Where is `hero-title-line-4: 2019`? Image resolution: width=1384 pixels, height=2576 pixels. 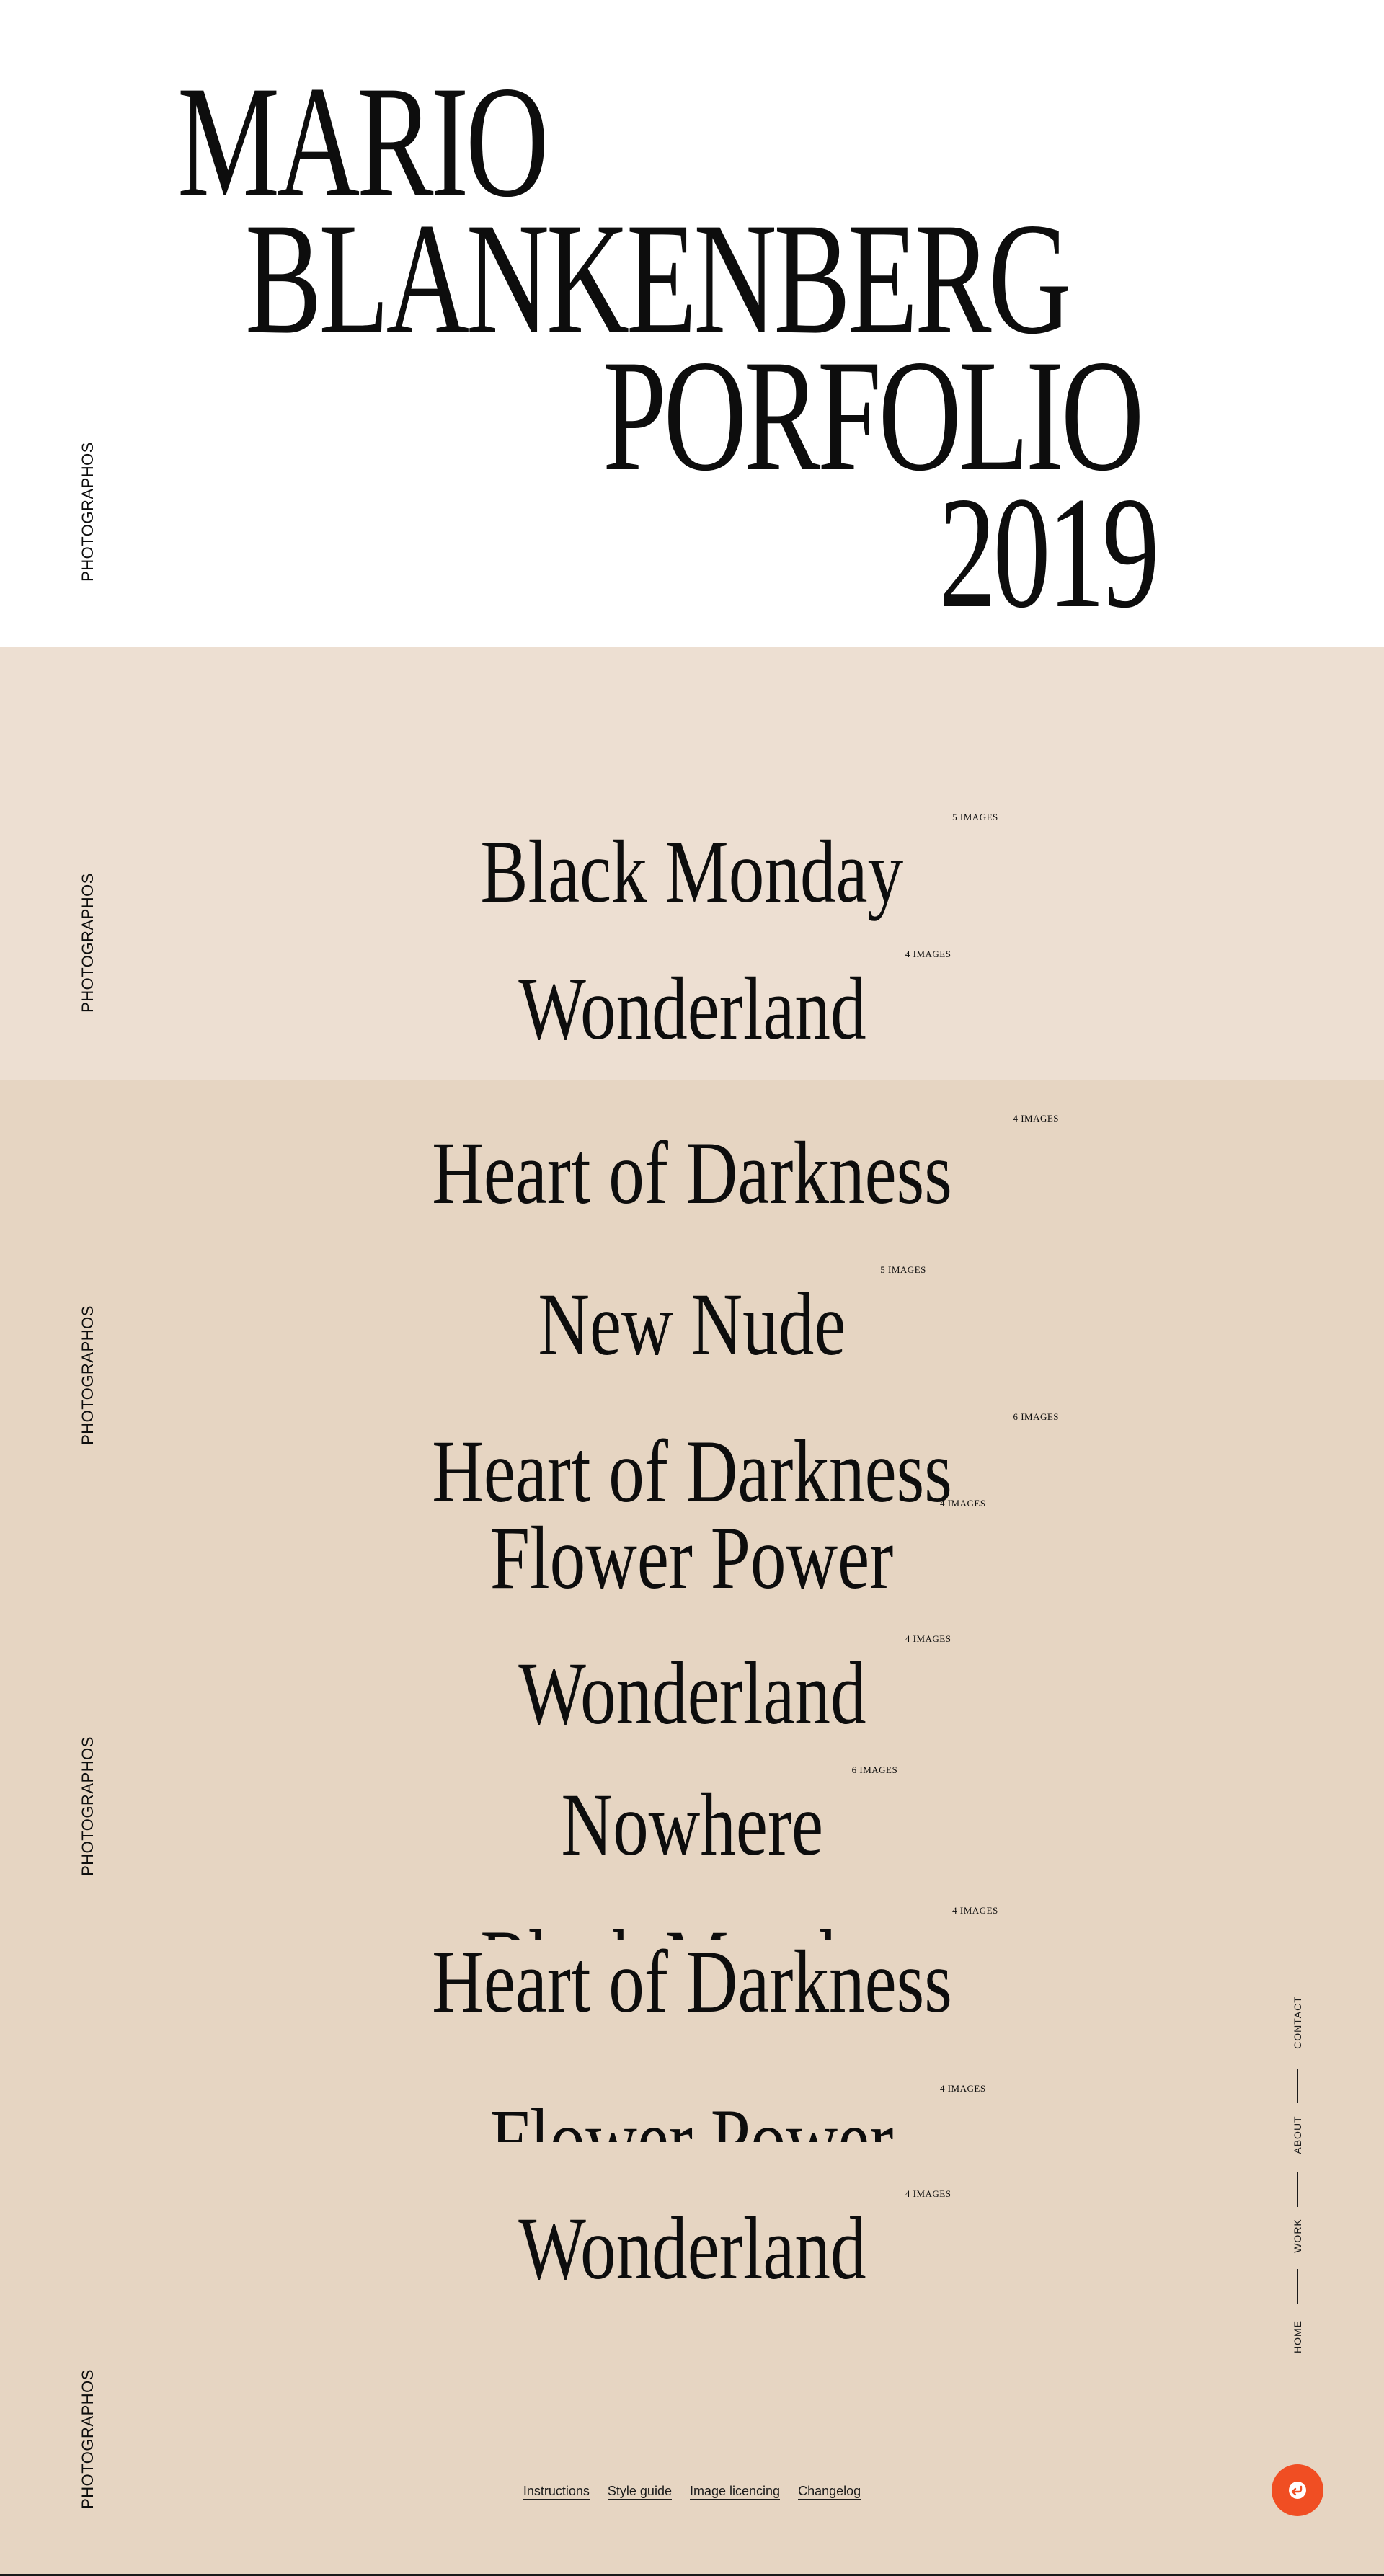
hero-title-line-4: 2019 is located at coordinates (1049, 552).